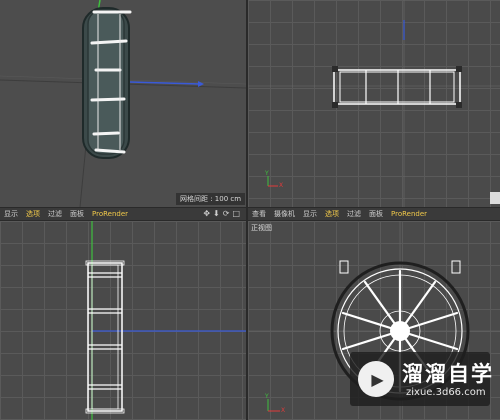 The height and width of the screenshot is (420, 500). Describe the element at coordinates (495, 198) in the screenshot. I see `viewport-corner-tab` at that location.